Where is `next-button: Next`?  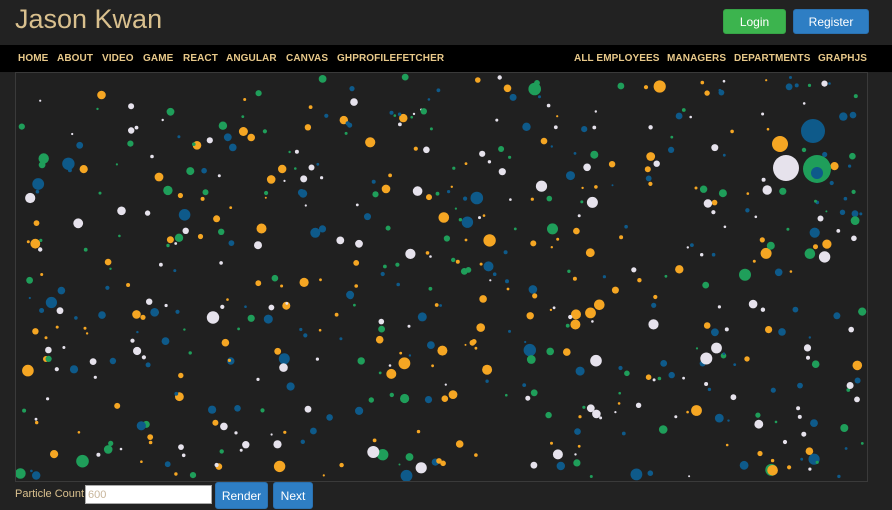 next-button: Next is located at coordinates (293, 495).